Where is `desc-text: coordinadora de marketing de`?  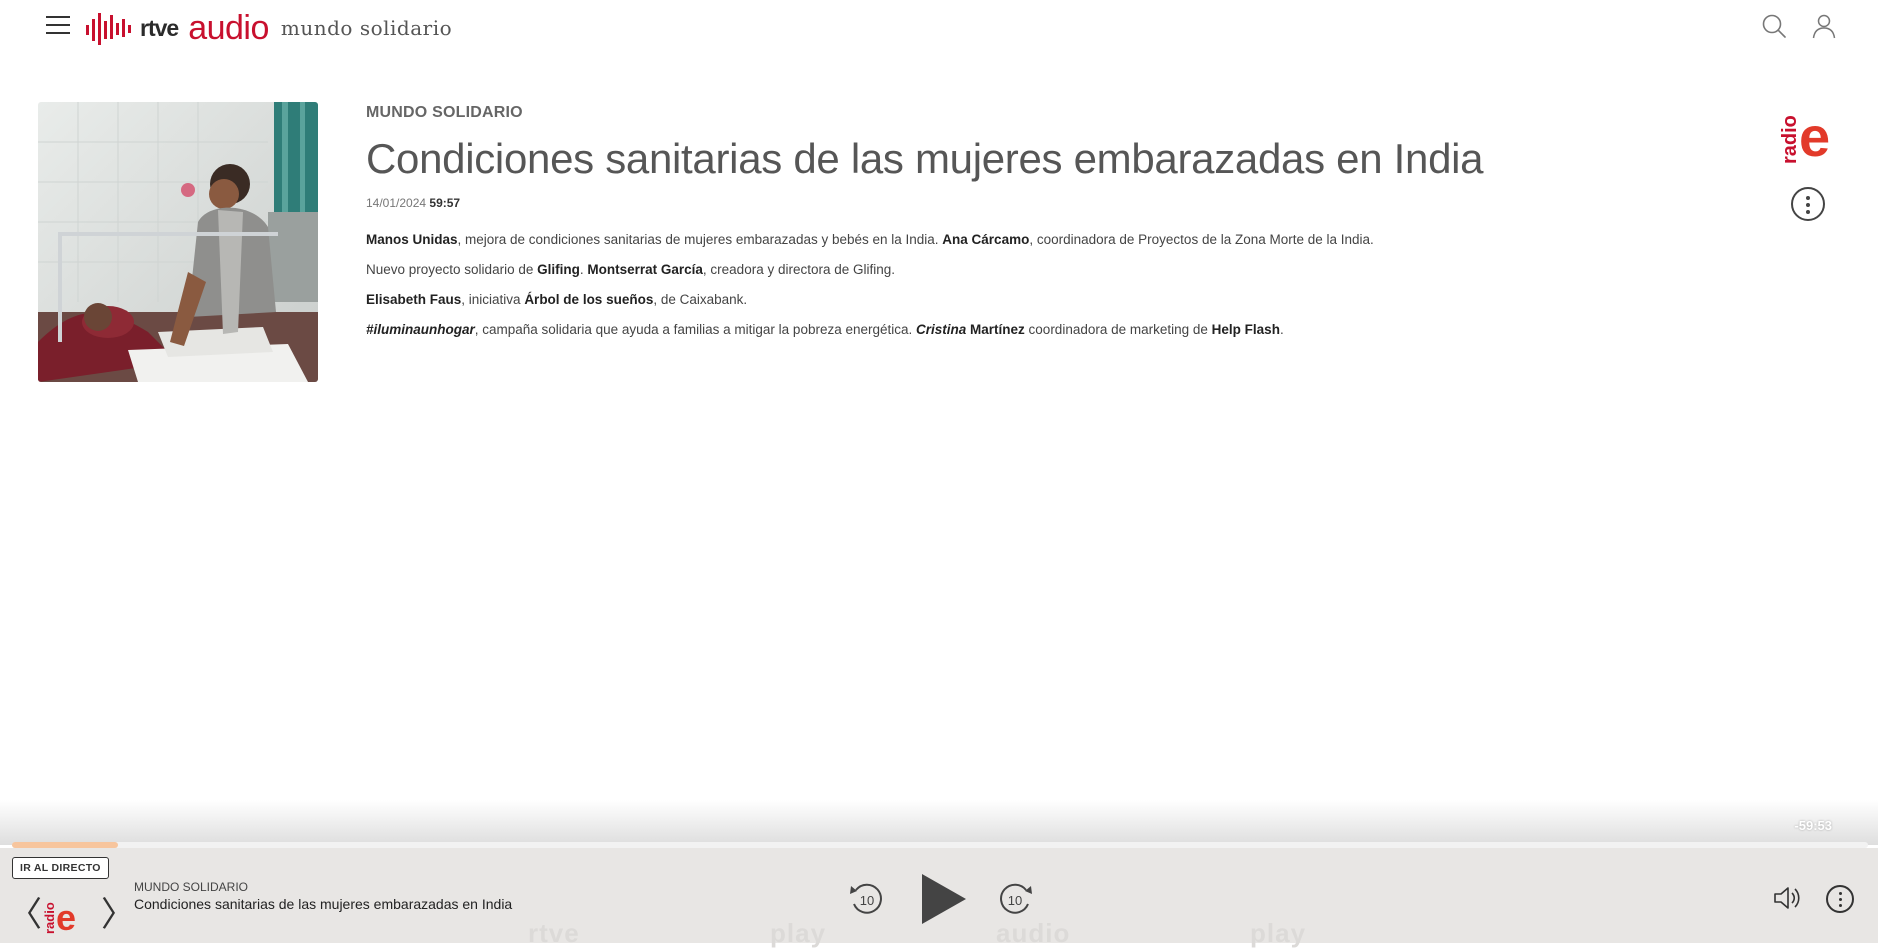
desc-text: coordinadora de marketing de is located at coordinates (1118, 330).